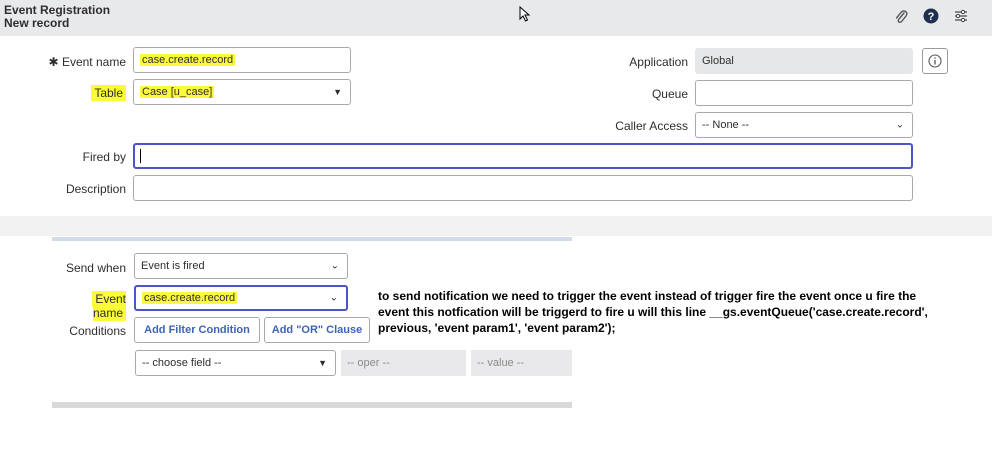  I want to click on caller-access-value: -- None --, so click(726, 125).